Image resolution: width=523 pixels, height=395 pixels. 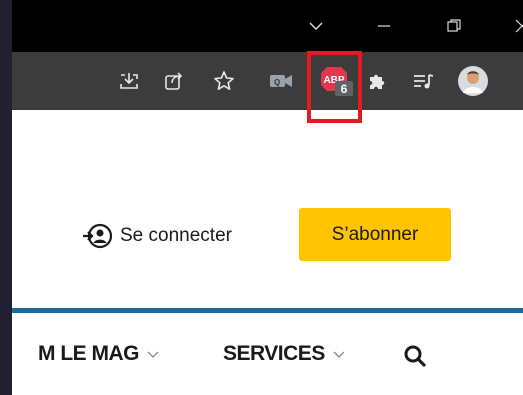 What do you see at coordinates (277, 82) in the screenshot?
I see `svg-text: Q` at bounding box center [277, 82].